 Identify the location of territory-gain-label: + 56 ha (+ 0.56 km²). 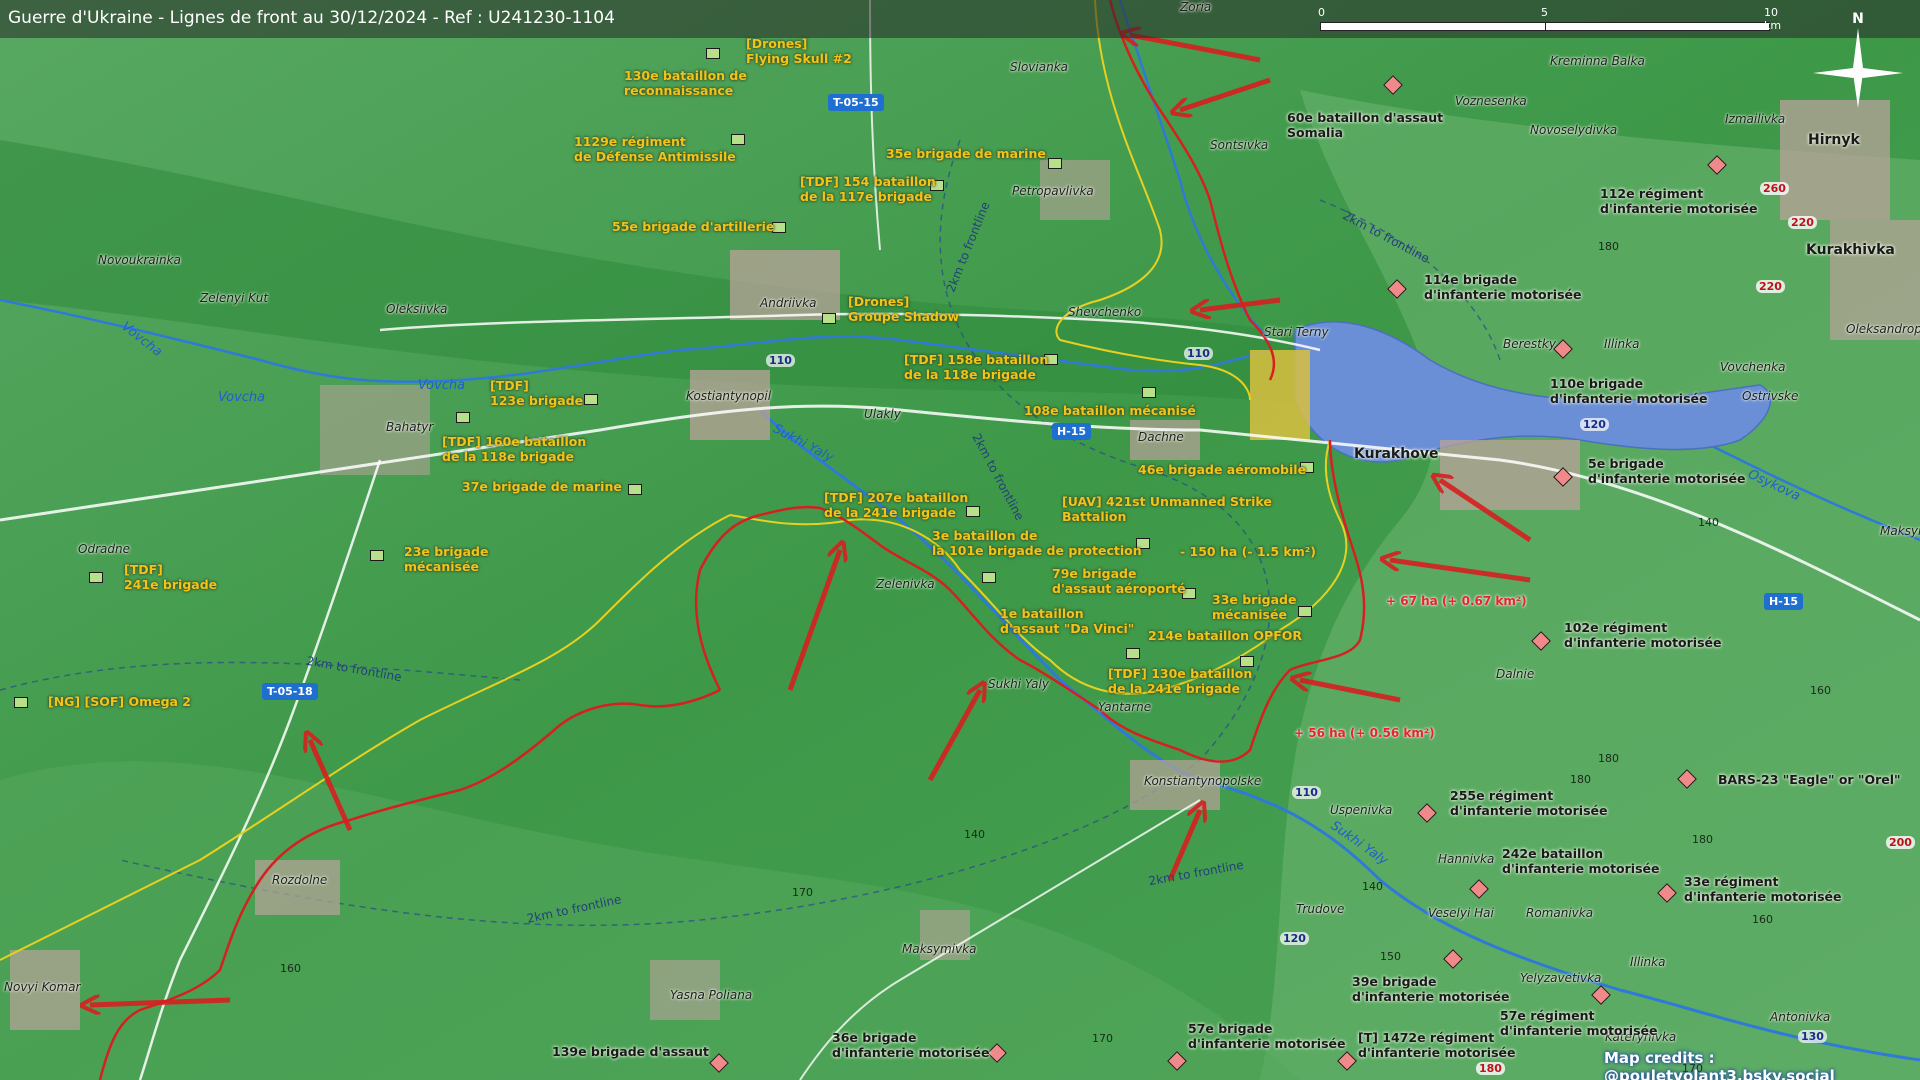
(1364, 733).